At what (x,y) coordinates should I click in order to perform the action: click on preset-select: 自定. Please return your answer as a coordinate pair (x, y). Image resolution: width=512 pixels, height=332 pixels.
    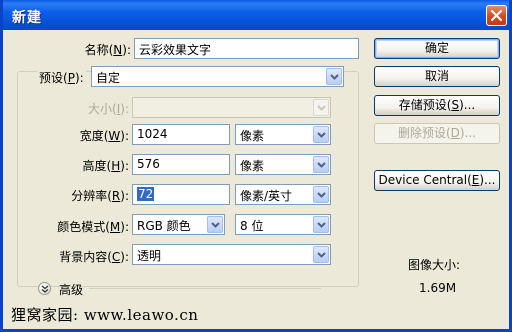
    Looking at the image, I should click on (217, 76).